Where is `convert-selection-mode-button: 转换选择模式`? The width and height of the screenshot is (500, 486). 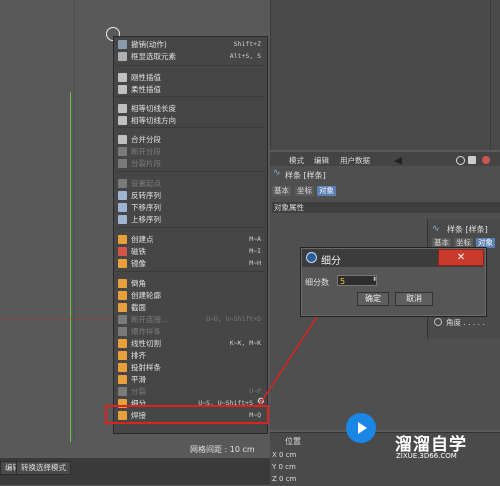 convert-selection-mode-button: 转换选择模式 is located at coordinates (43, 468).